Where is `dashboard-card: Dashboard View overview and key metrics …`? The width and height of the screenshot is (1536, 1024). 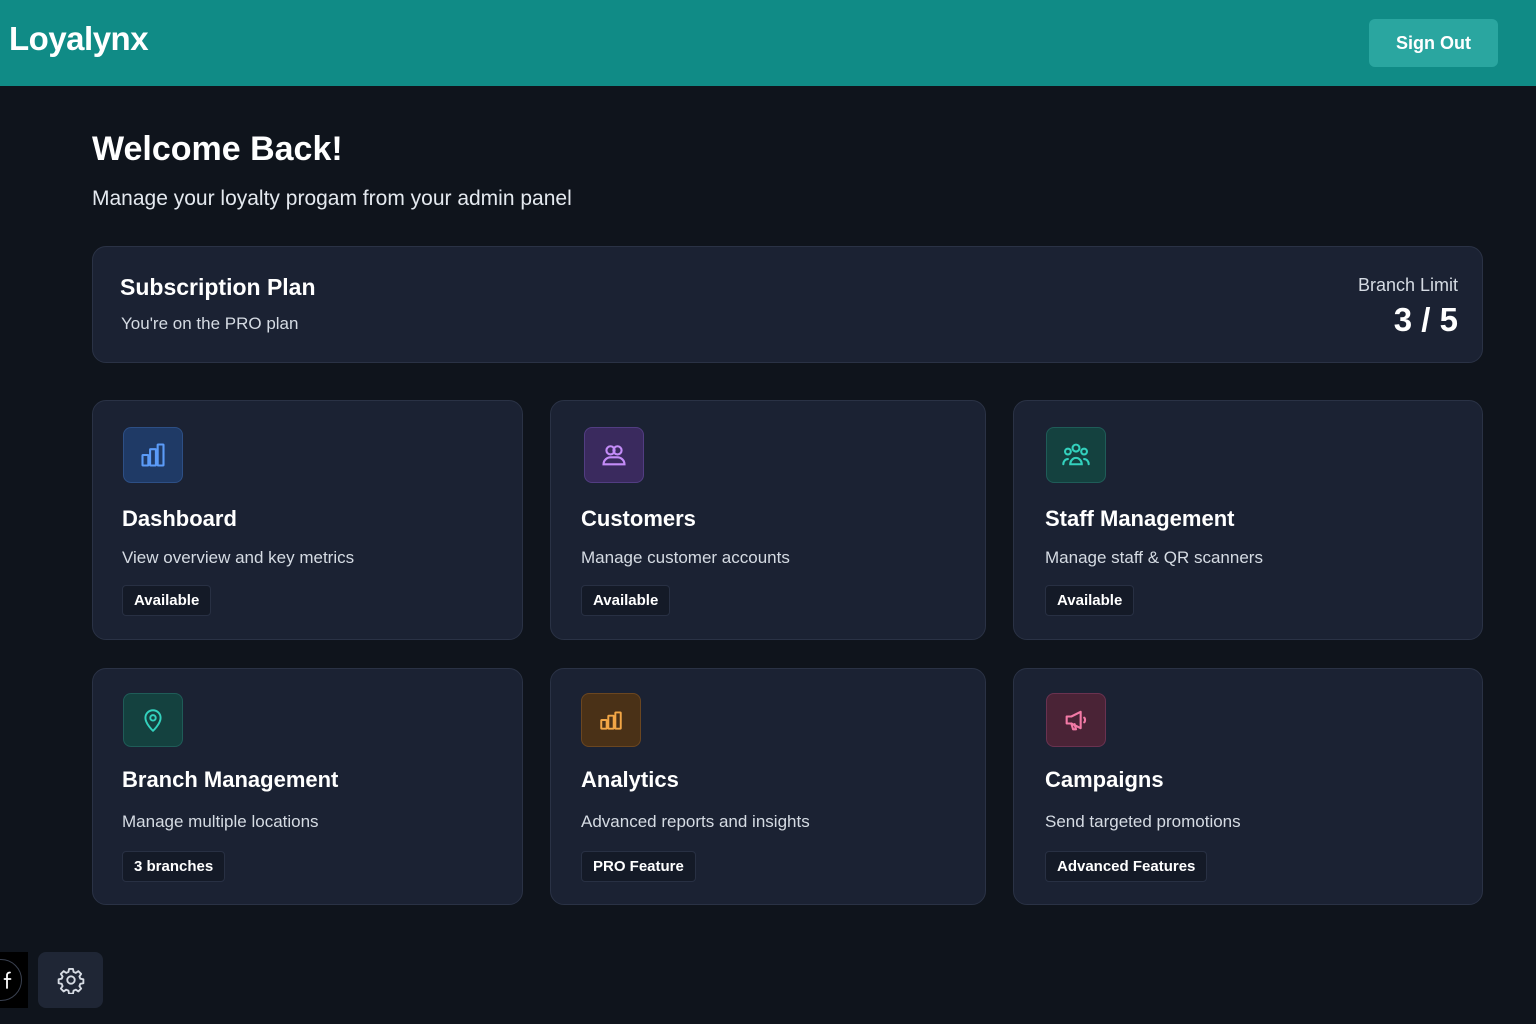
dashboard-card: Dashboard View overview and key metrics … is located at coordinates (307, 520).